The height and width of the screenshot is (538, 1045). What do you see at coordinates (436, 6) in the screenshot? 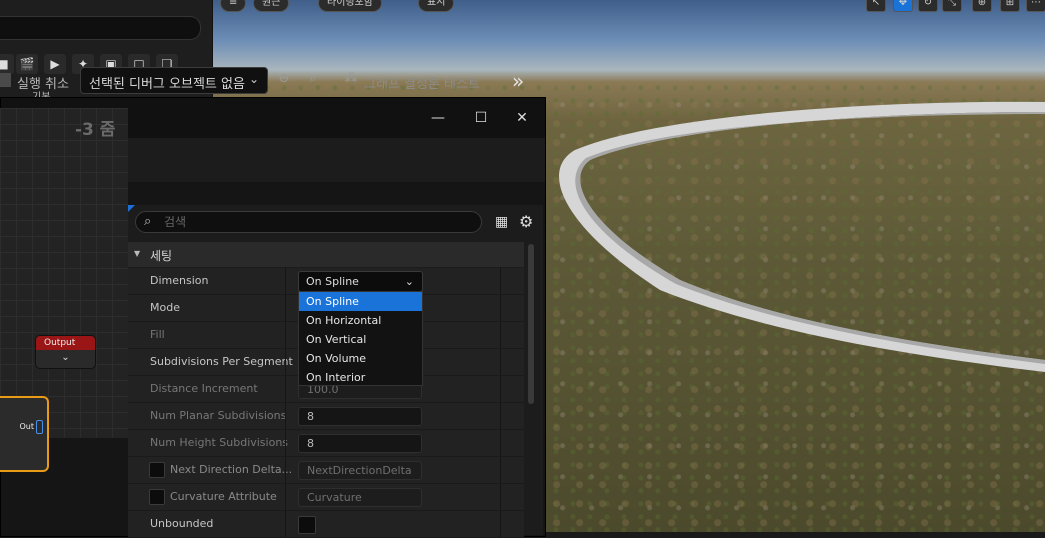
I see `show-button: 표시` at bounding box center [436, 6].